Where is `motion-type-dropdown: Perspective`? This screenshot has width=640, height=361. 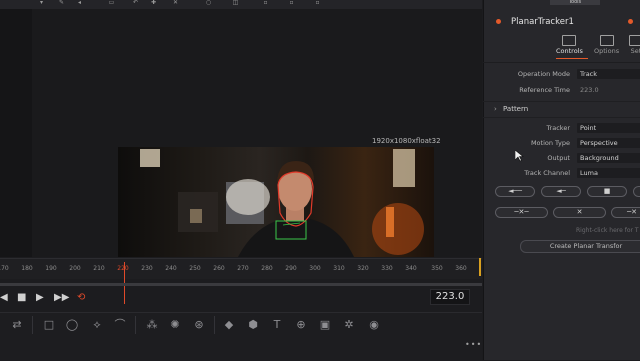
motion-type-dropdown: Perspective is located at coordinates (608, 143).